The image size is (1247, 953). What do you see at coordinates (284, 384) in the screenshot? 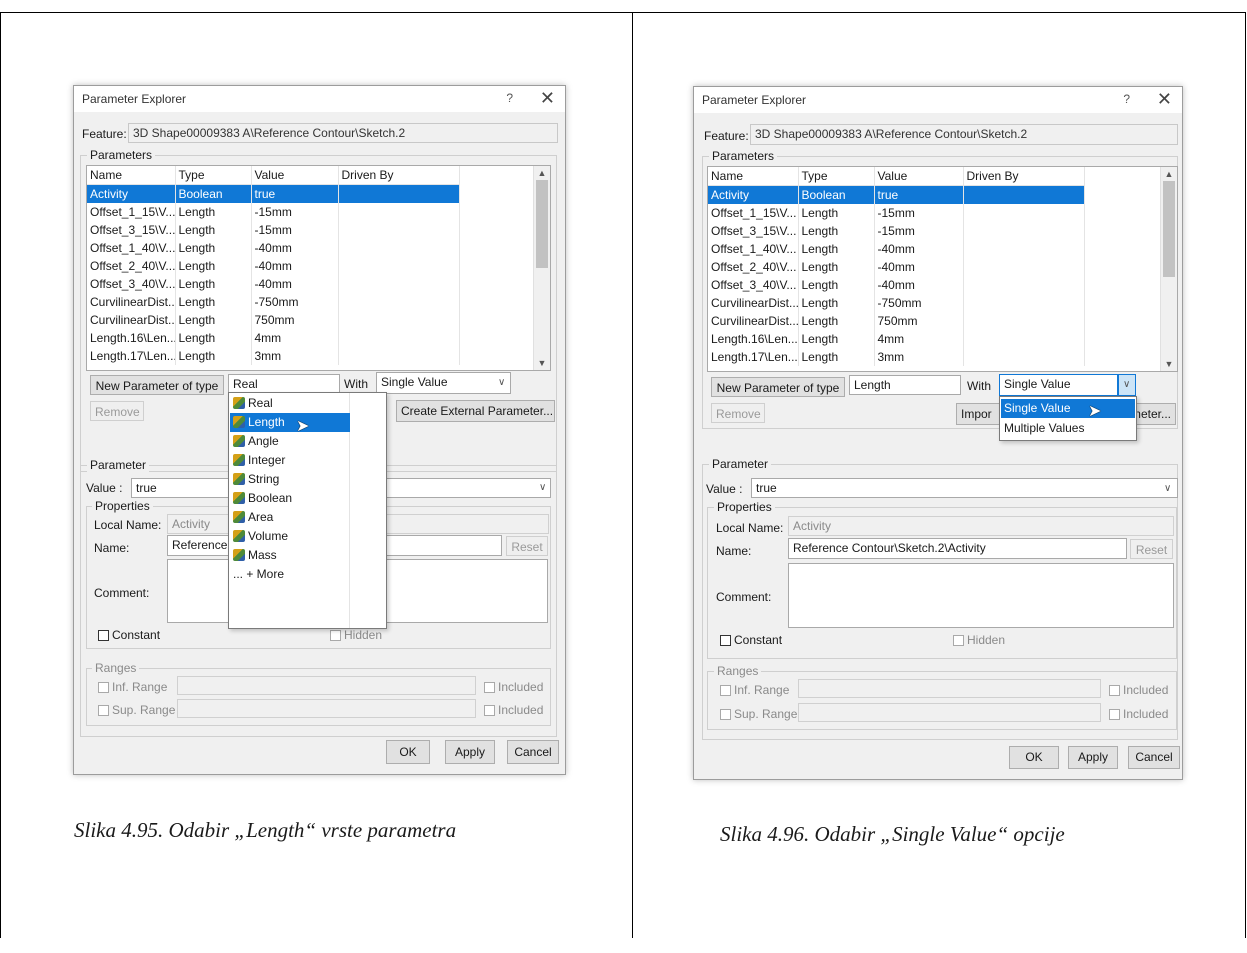
I see `parameter-type-combo: Real` at bounding box center [284, 384].